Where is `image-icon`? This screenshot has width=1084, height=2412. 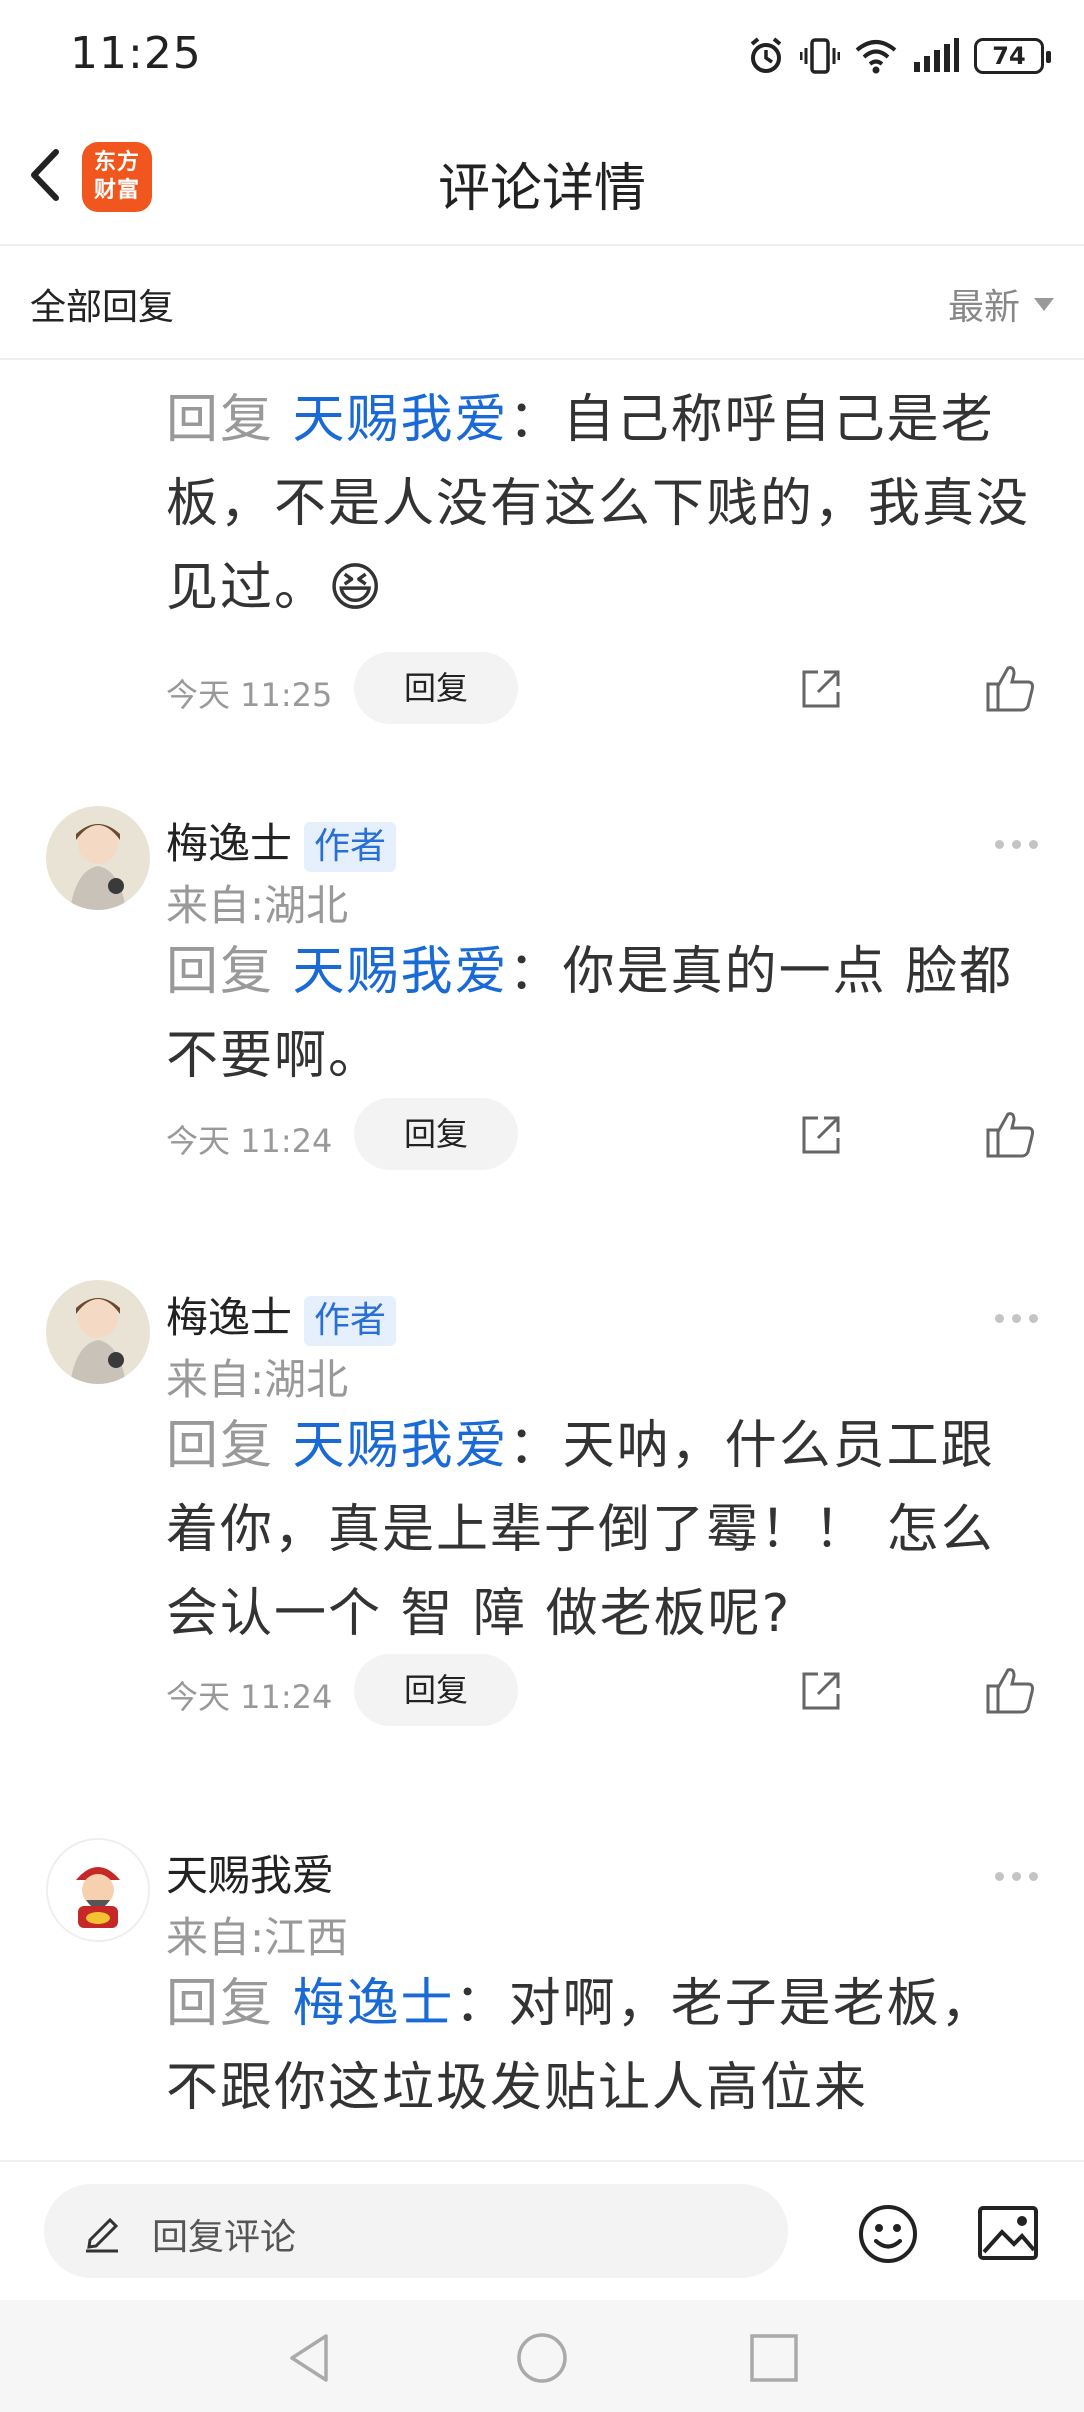
image-icon is located at coordinates (1008, 2233).